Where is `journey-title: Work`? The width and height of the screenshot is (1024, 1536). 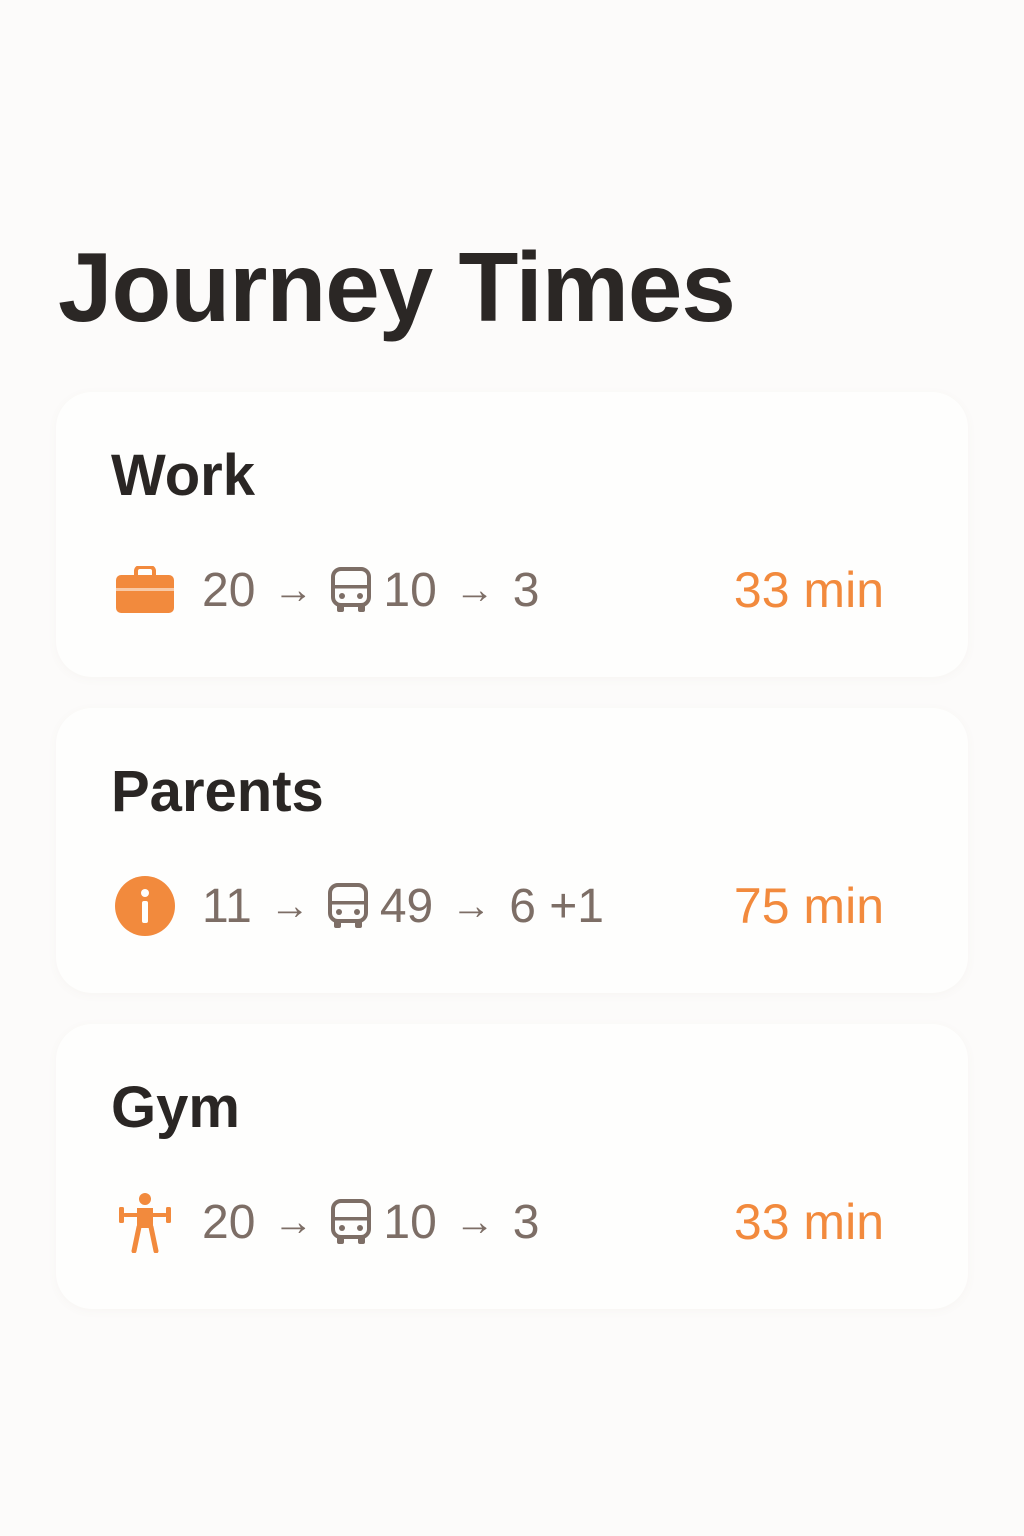
journey-title: Work is located at coordinates (183, 475).